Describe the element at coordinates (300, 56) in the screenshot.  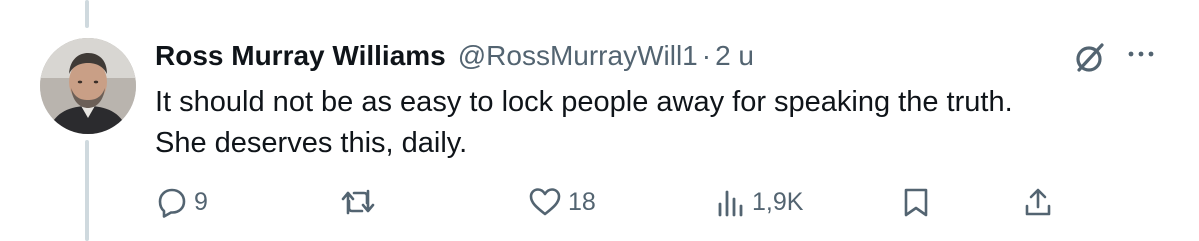
I see `author-name: Ross Murray Williams` at that location.